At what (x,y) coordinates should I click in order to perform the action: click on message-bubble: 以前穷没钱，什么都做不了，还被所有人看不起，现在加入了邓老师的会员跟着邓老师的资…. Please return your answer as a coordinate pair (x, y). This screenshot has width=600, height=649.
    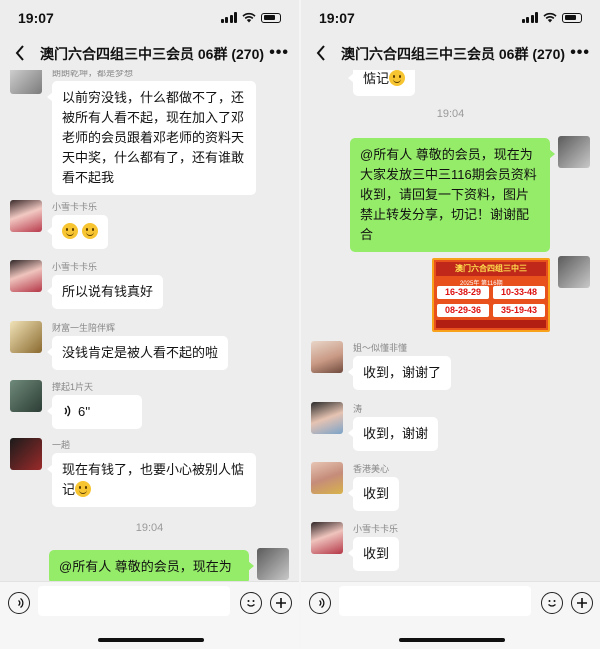
    Looking at the image, I should click on (151, 138).